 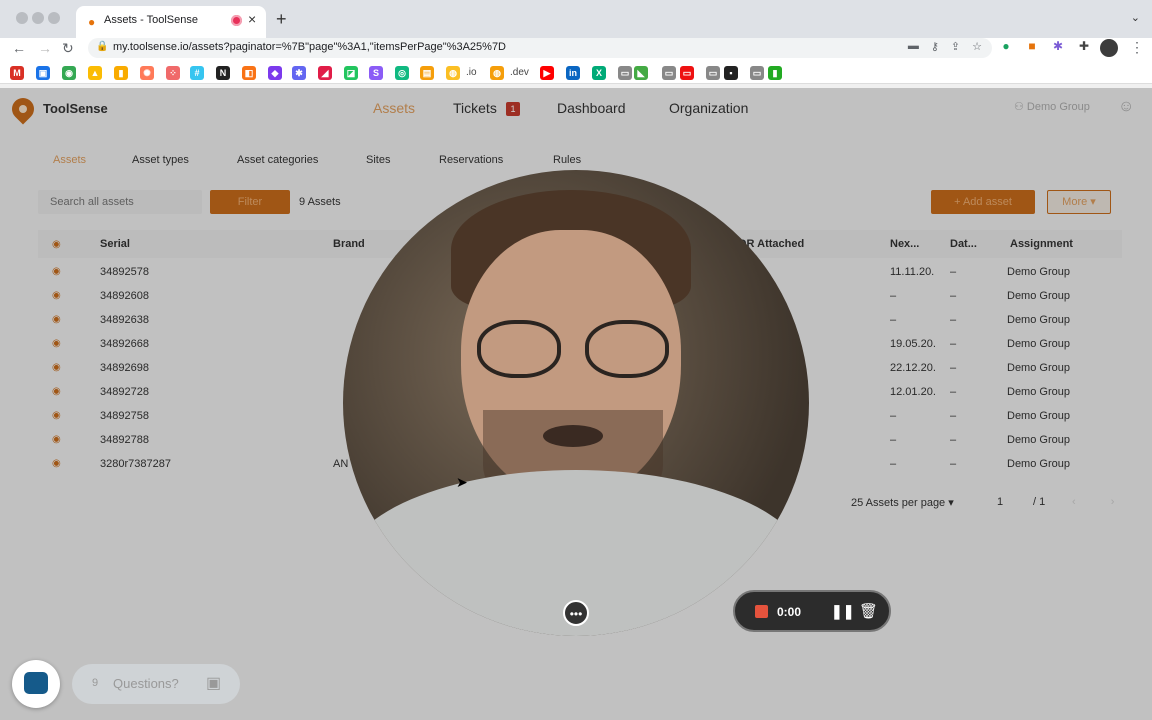 What do you see at coordinates (1006, 46) in the screenshot?
I see `grammarly-extension-icon: ●` at bounding box center [1006, 46].